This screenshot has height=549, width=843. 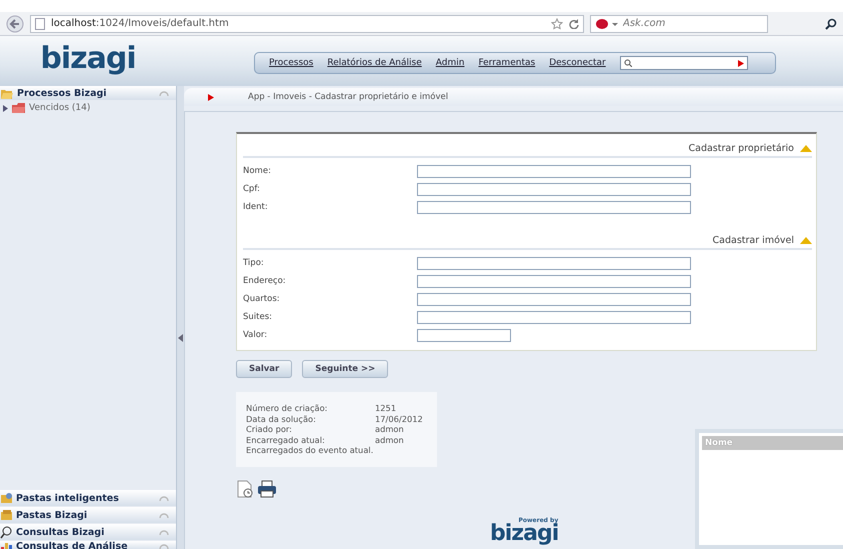 I want to click on panel-header: Pastas Bizagi, so click(x=88, y=515).